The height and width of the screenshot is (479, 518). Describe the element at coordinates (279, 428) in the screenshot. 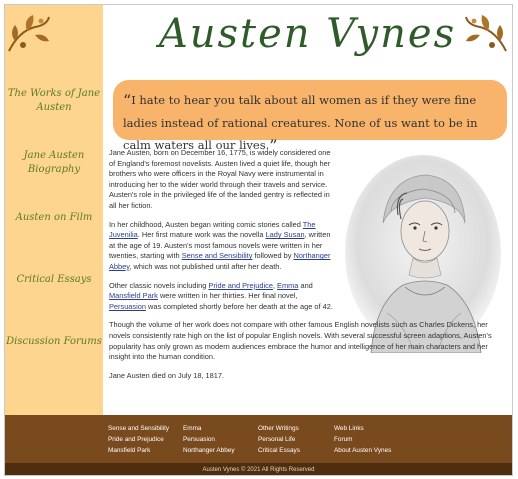

I see `footer-link: Other Writings` at that location.